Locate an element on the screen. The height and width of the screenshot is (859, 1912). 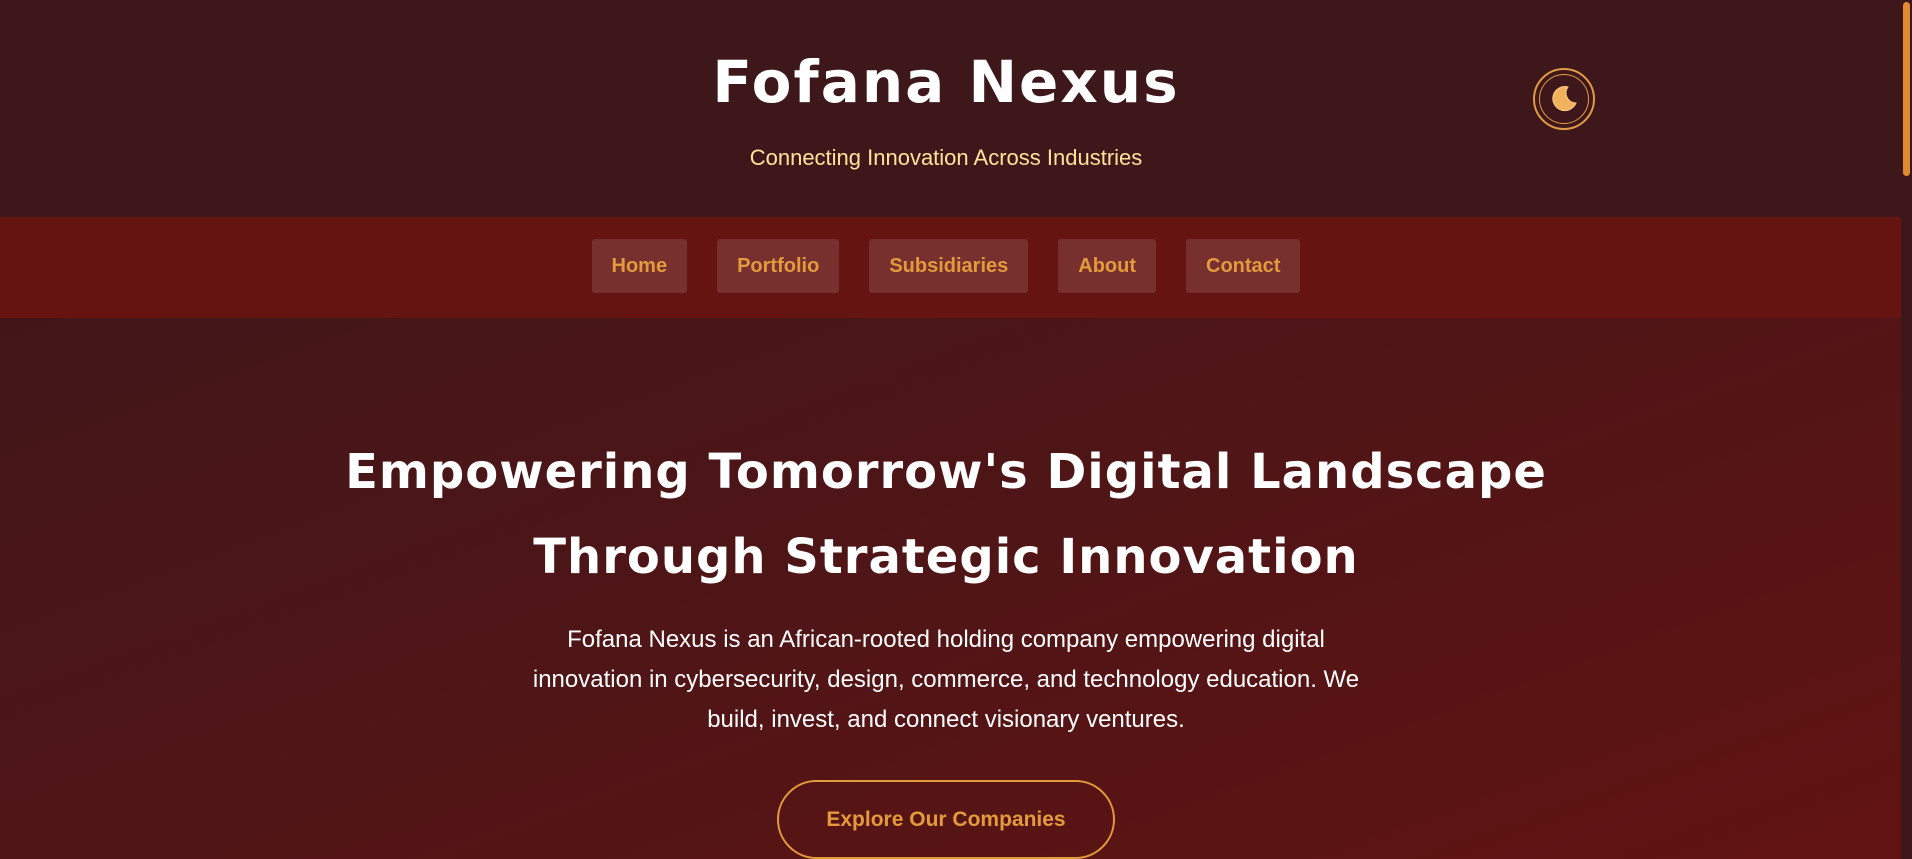
explore-companies-button: Explore Our Companies is located at coordinates (946, 819).